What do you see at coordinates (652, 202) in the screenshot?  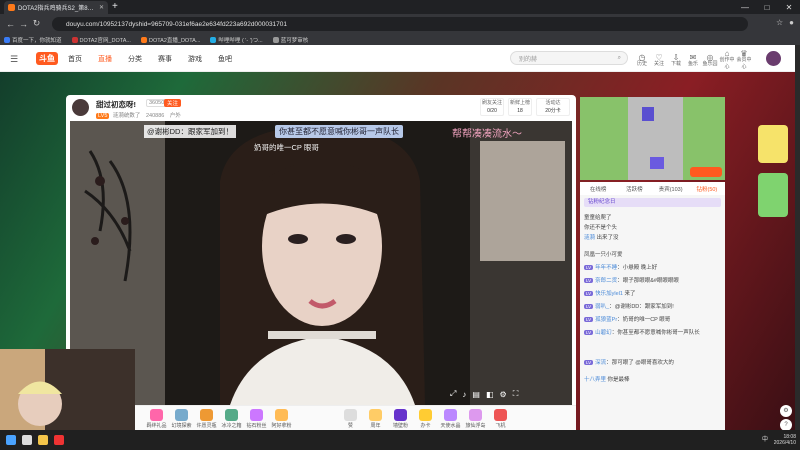 I see `pin-banner: 钻粉纪念日` at bounding box center [652, 202].